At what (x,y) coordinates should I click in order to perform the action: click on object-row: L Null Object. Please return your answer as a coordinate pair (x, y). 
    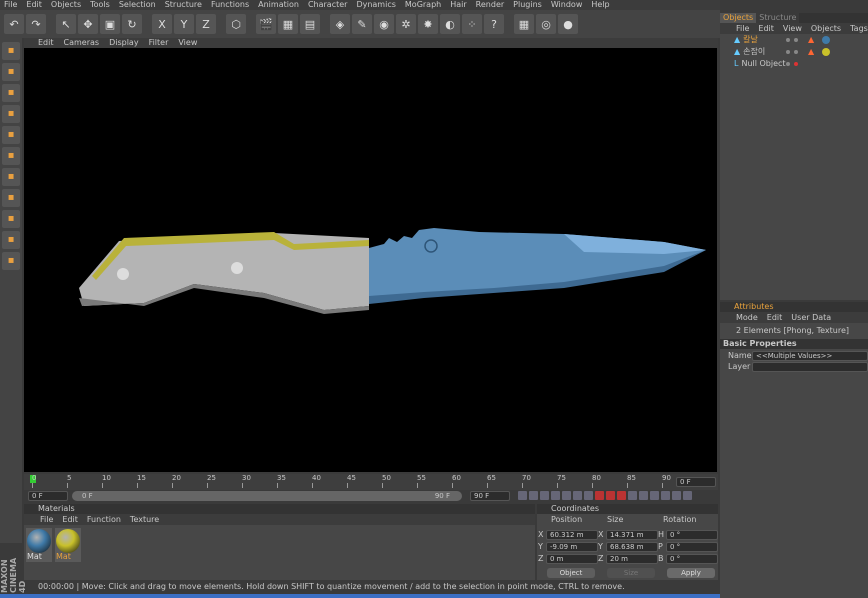
    Looking at the image, I should click on (794, 64).